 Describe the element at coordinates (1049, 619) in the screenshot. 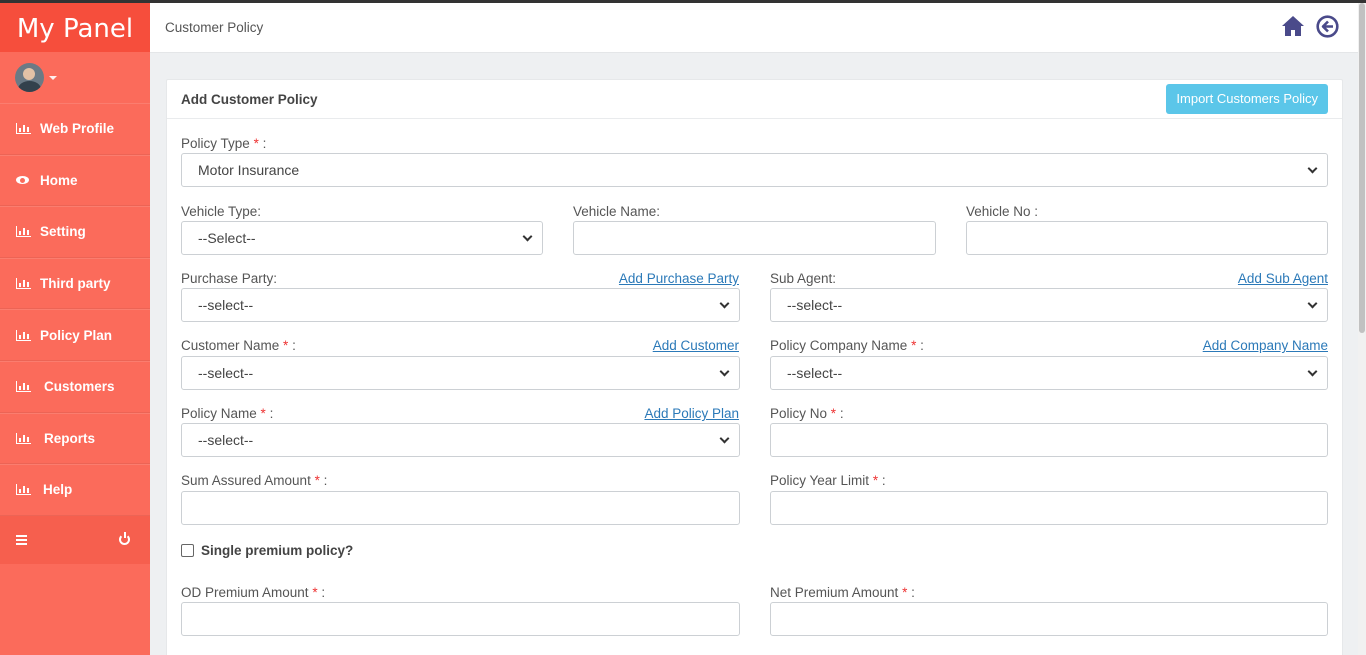

I see `net-premium-amount-input` at that location.